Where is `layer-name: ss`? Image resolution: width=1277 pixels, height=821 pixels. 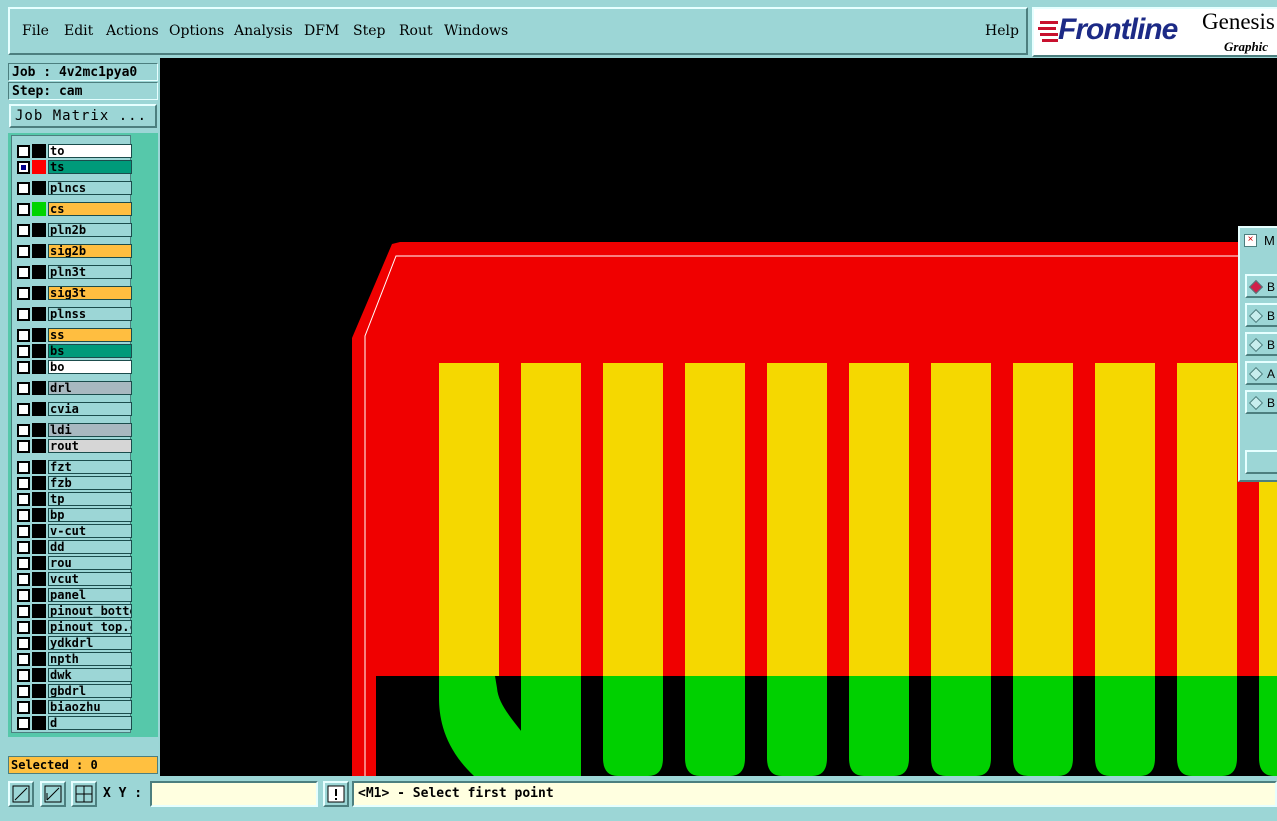 layer-name: ss is located at coordinates (90, 335).